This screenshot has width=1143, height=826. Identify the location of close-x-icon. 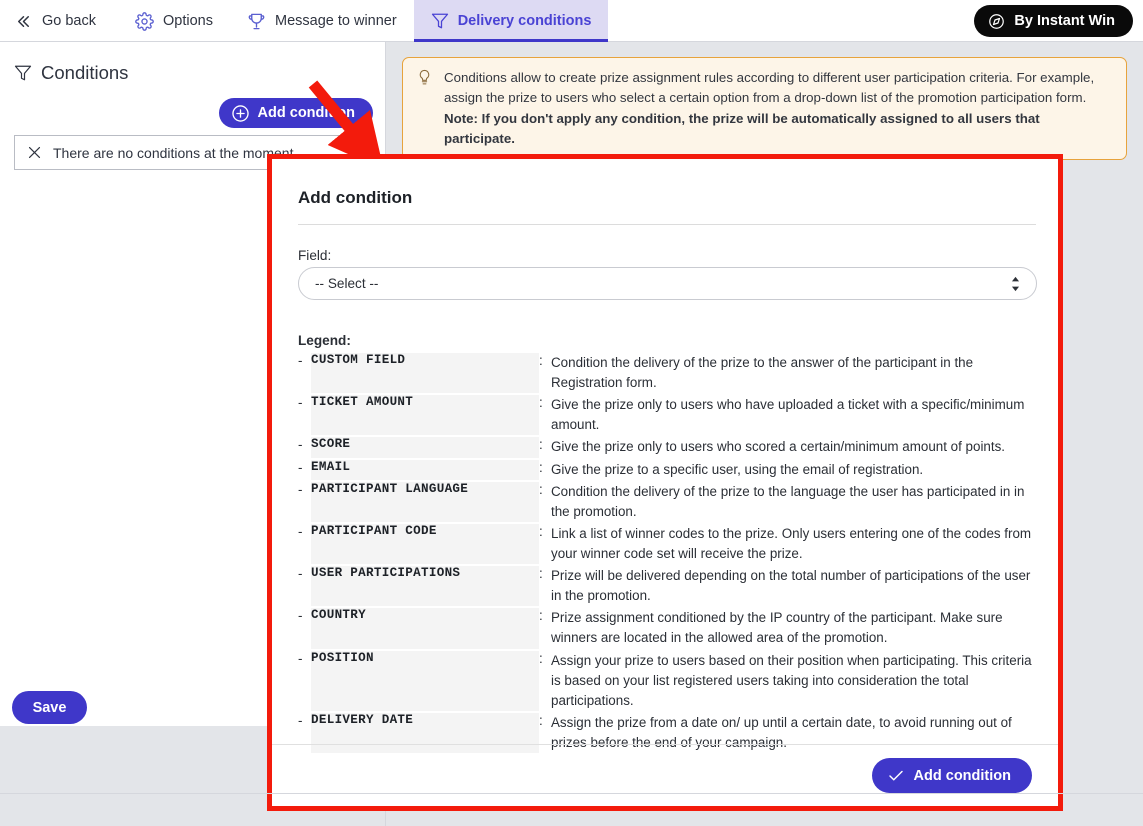
(34, 152).